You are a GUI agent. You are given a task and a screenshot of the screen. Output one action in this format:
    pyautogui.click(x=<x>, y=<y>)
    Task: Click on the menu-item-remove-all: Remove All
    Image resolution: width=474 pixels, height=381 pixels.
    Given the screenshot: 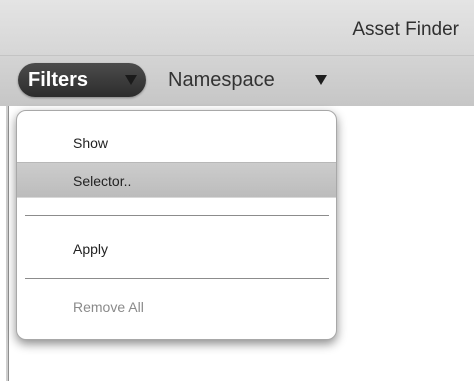 What is the action you would take?
    pyautogui.click(x=108, y=307)
    